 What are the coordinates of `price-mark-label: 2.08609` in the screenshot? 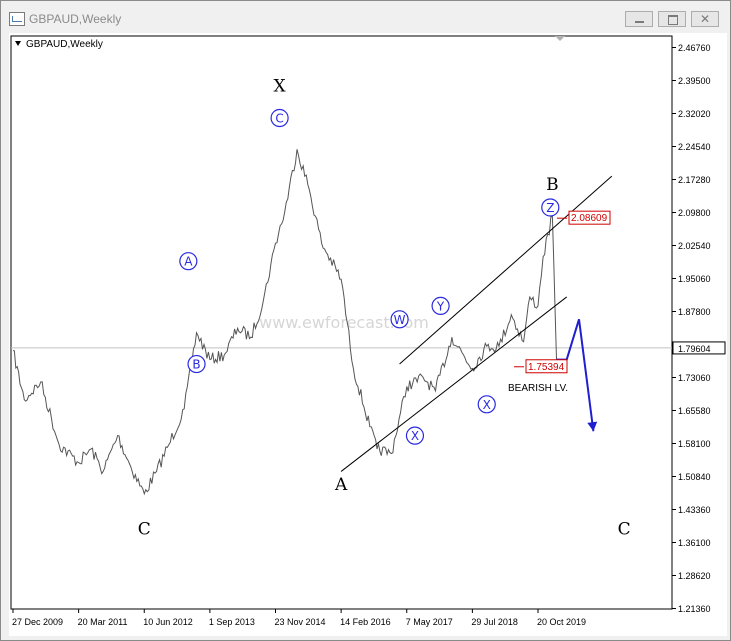 It's located at (589, 218).